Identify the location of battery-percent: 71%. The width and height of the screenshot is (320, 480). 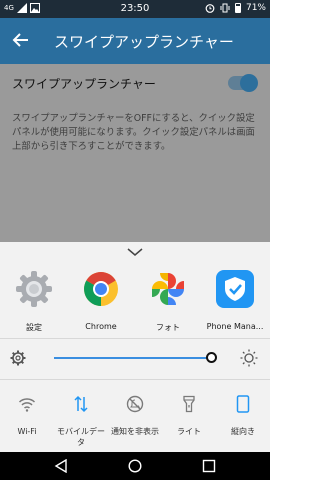
(255, 8).